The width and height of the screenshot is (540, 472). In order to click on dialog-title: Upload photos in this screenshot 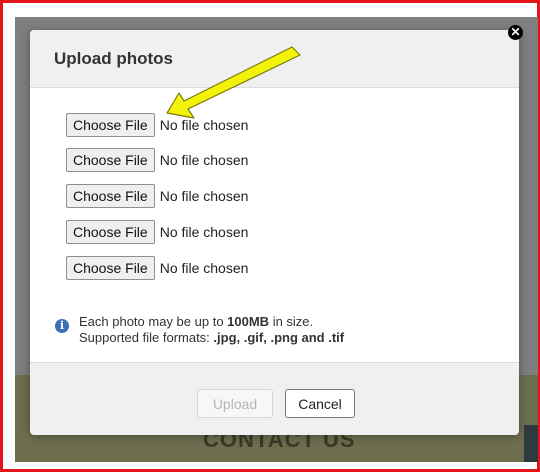, I will do `click(113, 58)`.